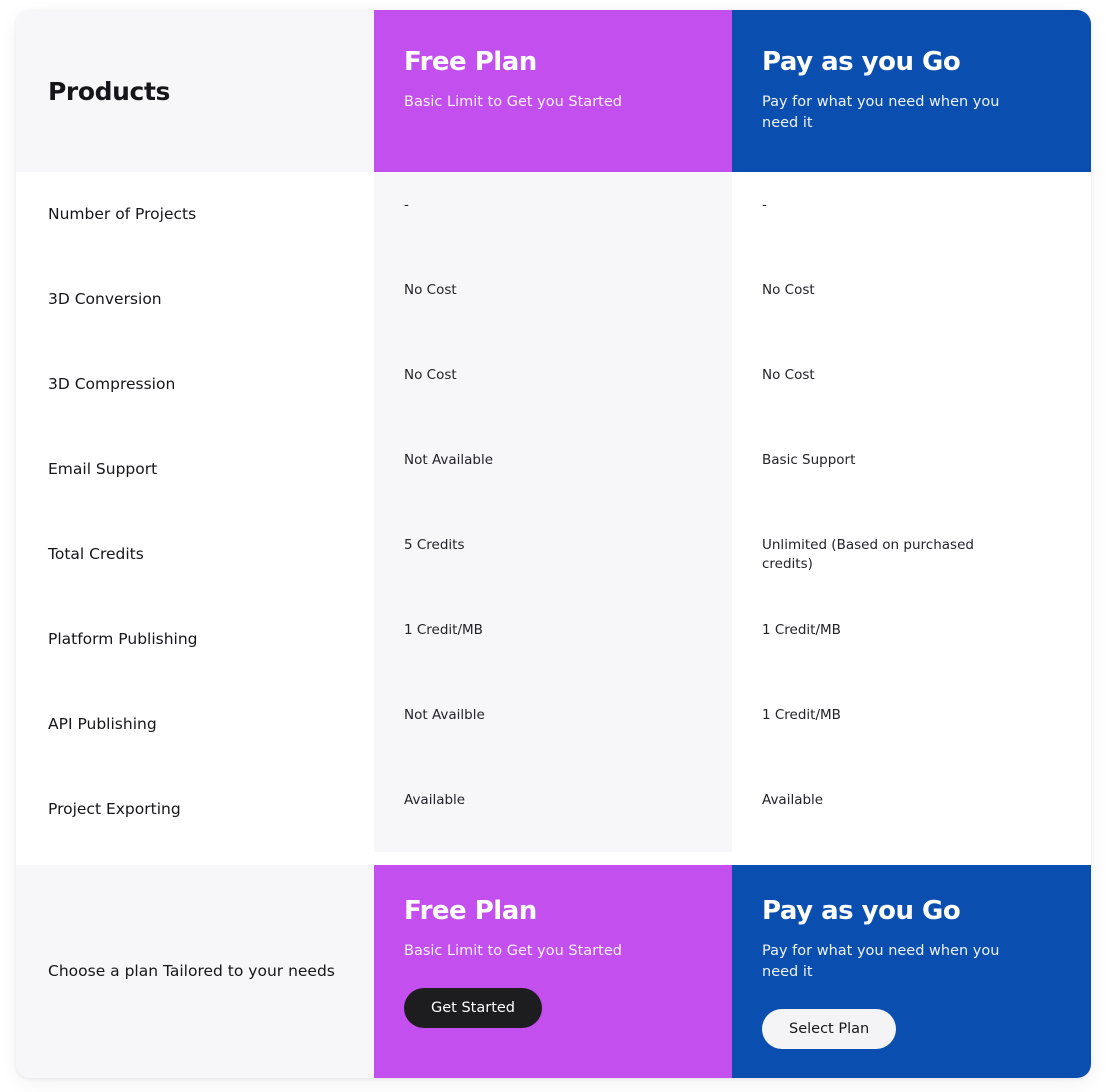 The image size is (1108, 1092). Describe the element at coordinates (911, 809) in the screenshot. I see `value-cell-payg: Available` at that location.